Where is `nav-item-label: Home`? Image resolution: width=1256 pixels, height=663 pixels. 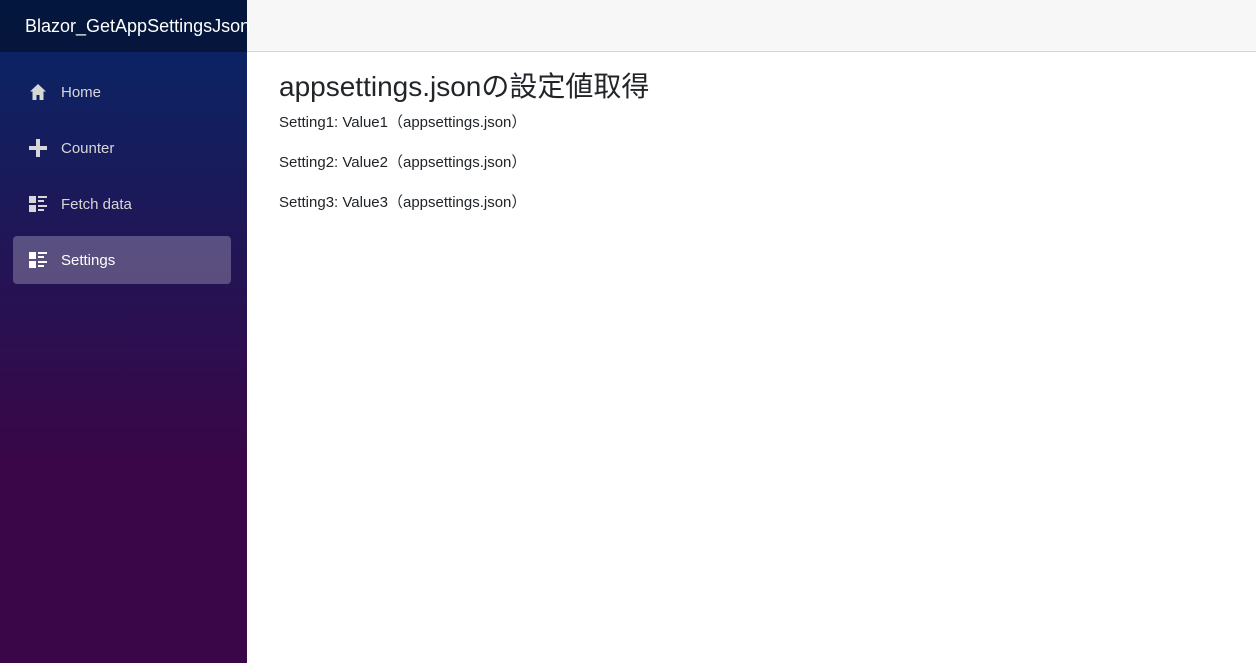 nav-item-label: Home is located at coordinates (81, 92).